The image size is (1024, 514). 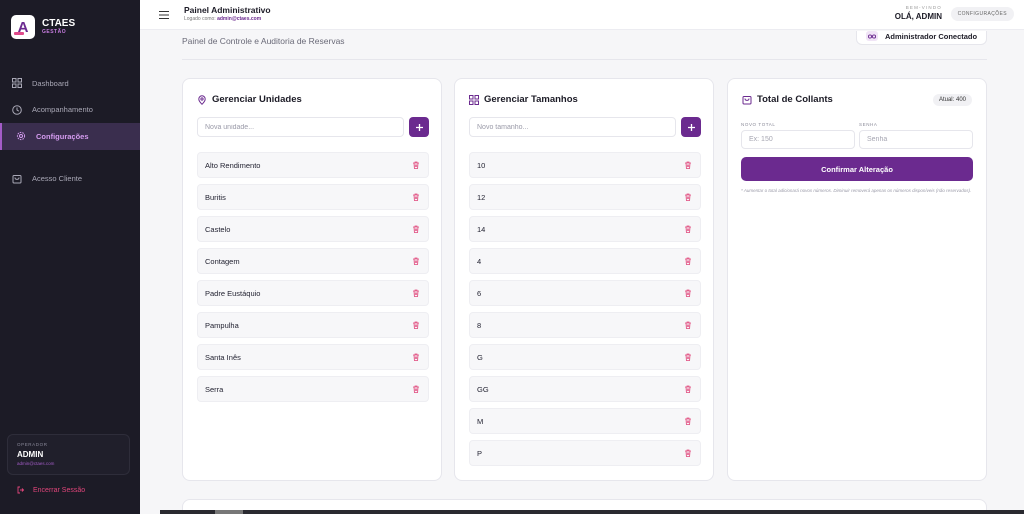 What do you see at coordinates (585, 293) in the screenshot?
I see `list-item: 6` at bounding box center [585, 293].